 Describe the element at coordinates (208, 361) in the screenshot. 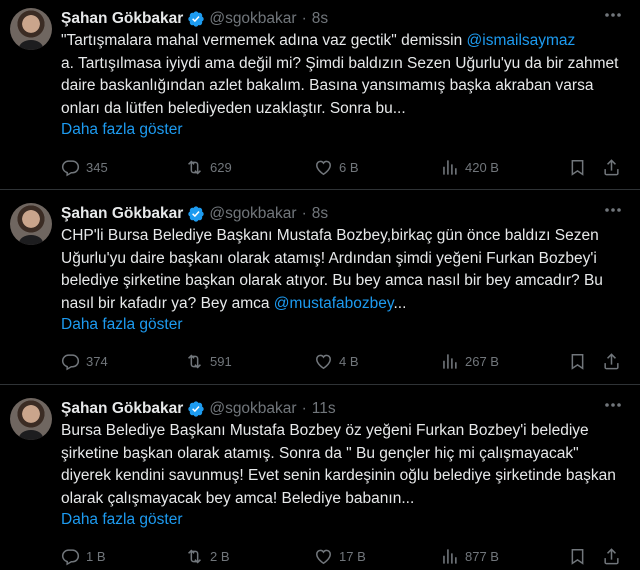

I see `retweet-button: 591` at that location.